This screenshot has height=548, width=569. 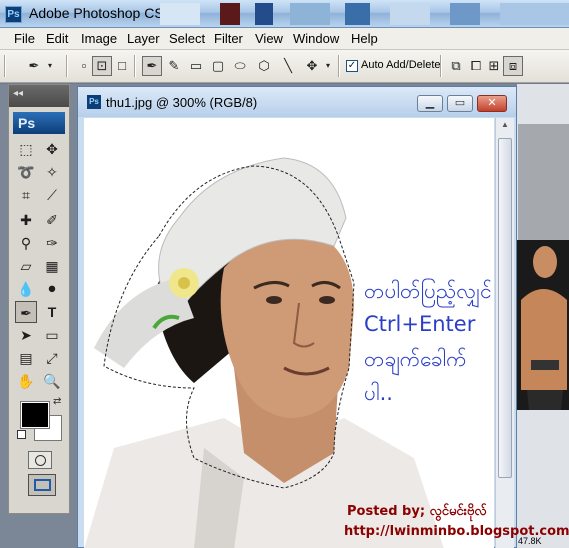 I want to click on exclude-path-icon: ⧈, so click(x=513, y=66).